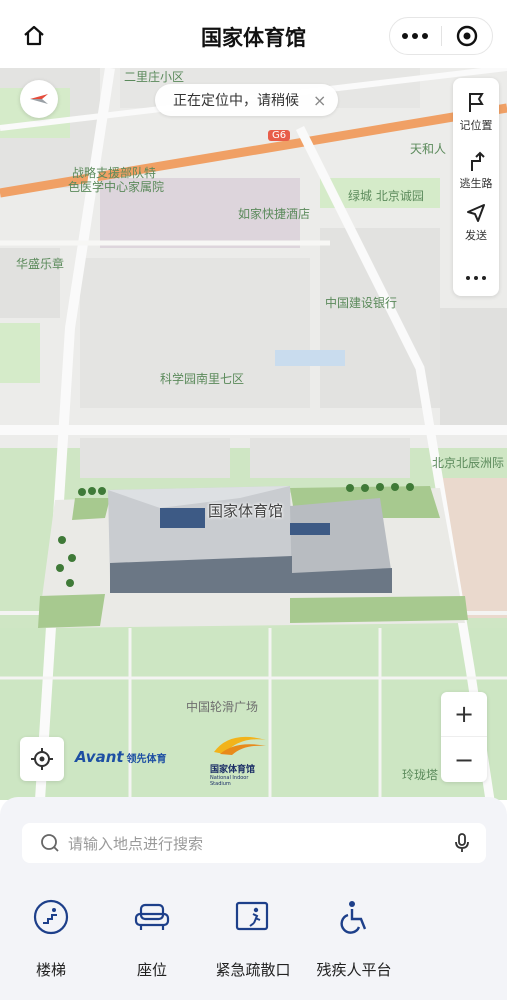 The width and height of the screenshot is (507, 1000). Describe the element at coordinates (464, 759) in the screenshot. I see `zoom-out-button: −` at that location.